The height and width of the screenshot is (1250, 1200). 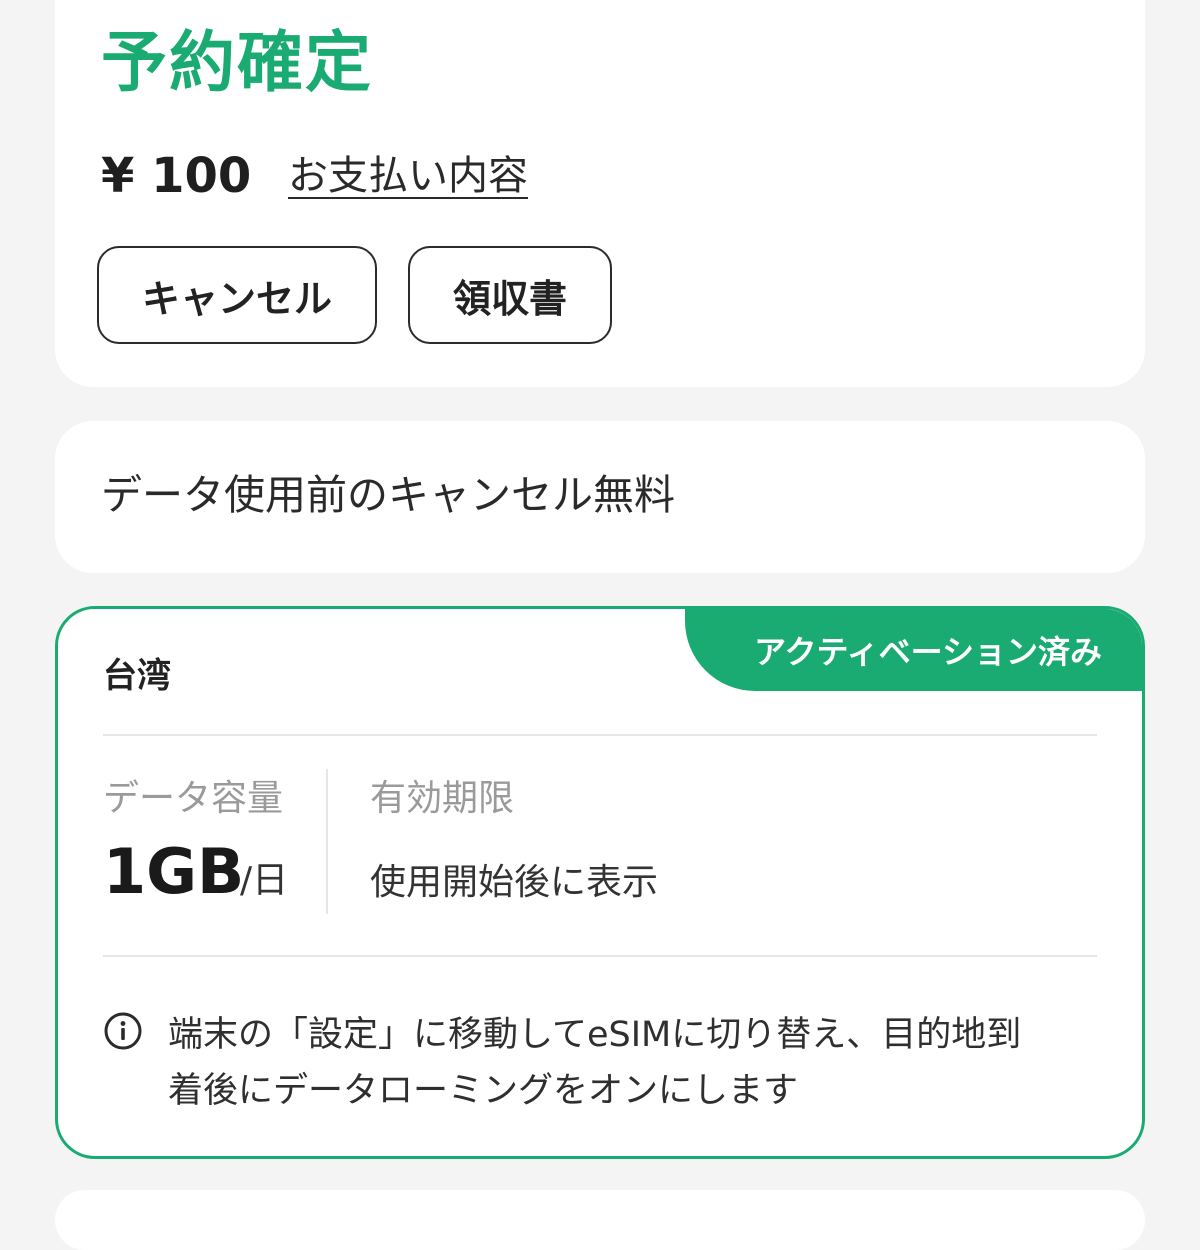 I want to click on data-capacity-unit: /日, so click(x=264, y=880).